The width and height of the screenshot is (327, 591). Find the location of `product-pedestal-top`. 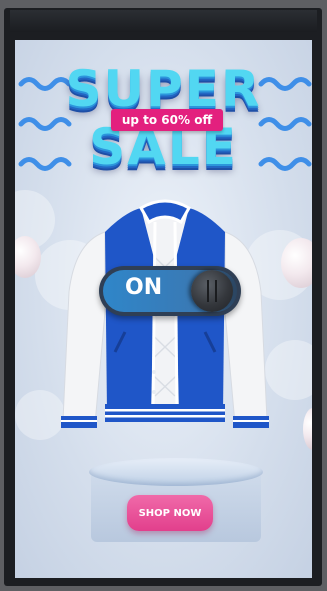

product-pedestal-top is located at coordinates (176, 472).